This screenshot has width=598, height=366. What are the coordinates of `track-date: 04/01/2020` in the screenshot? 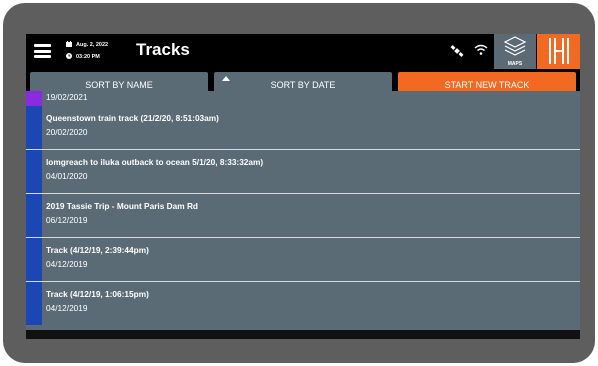 It's located at (67, 176).